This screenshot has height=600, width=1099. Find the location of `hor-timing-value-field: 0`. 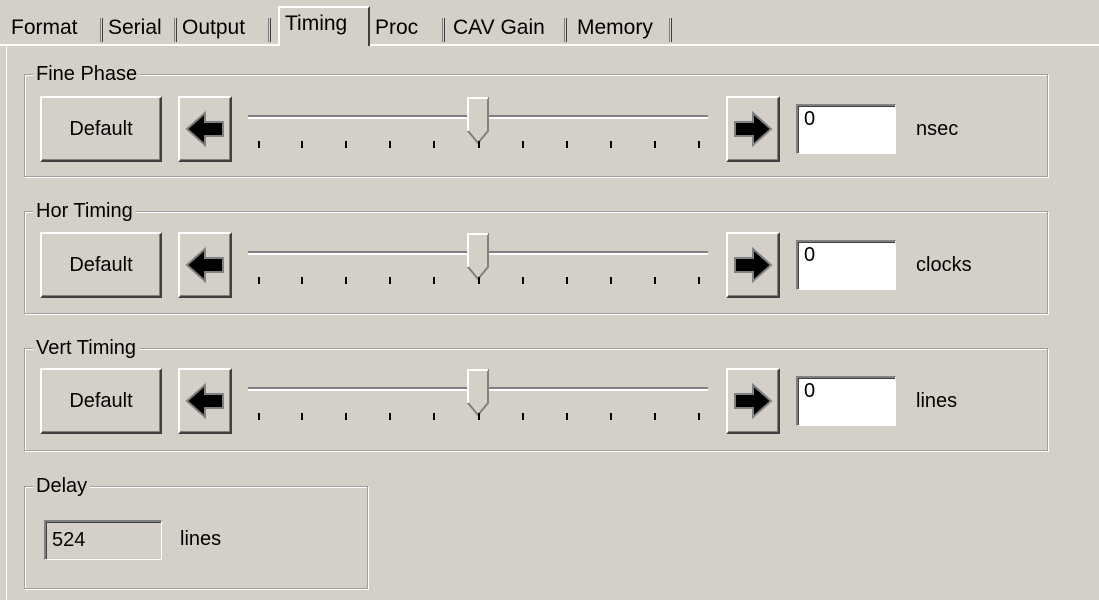

hor-timing-value-field: 0 is located at coordinates (846, 265).